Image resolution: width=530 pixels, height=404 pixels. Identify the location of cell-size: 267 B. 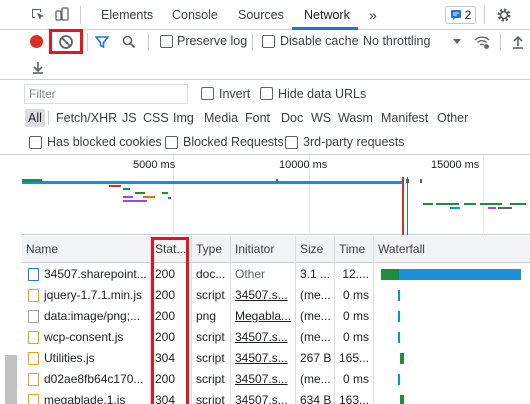
(316, 358).